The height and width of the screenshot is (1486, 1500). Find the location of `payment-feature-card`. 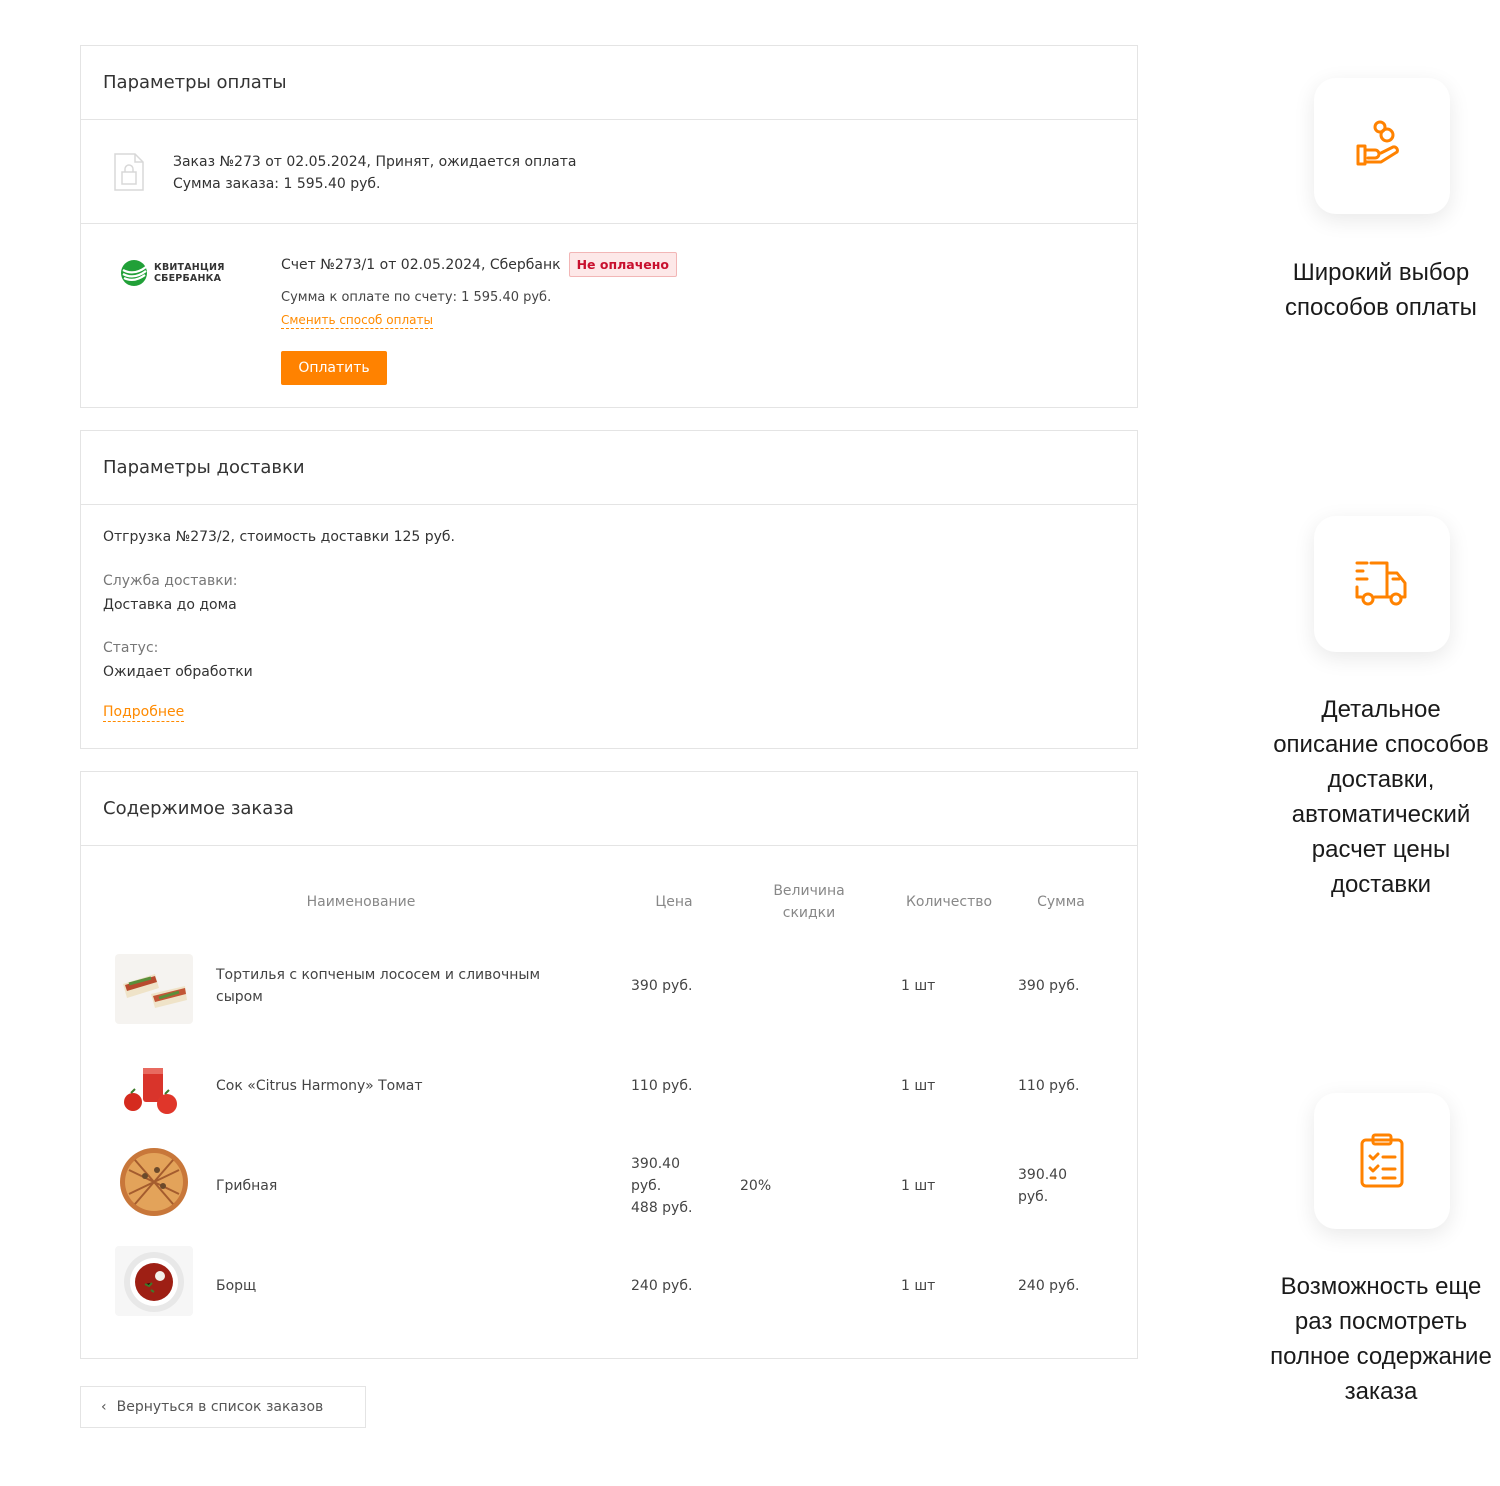

payment-feature-card is located at coordinates (1382, 146).